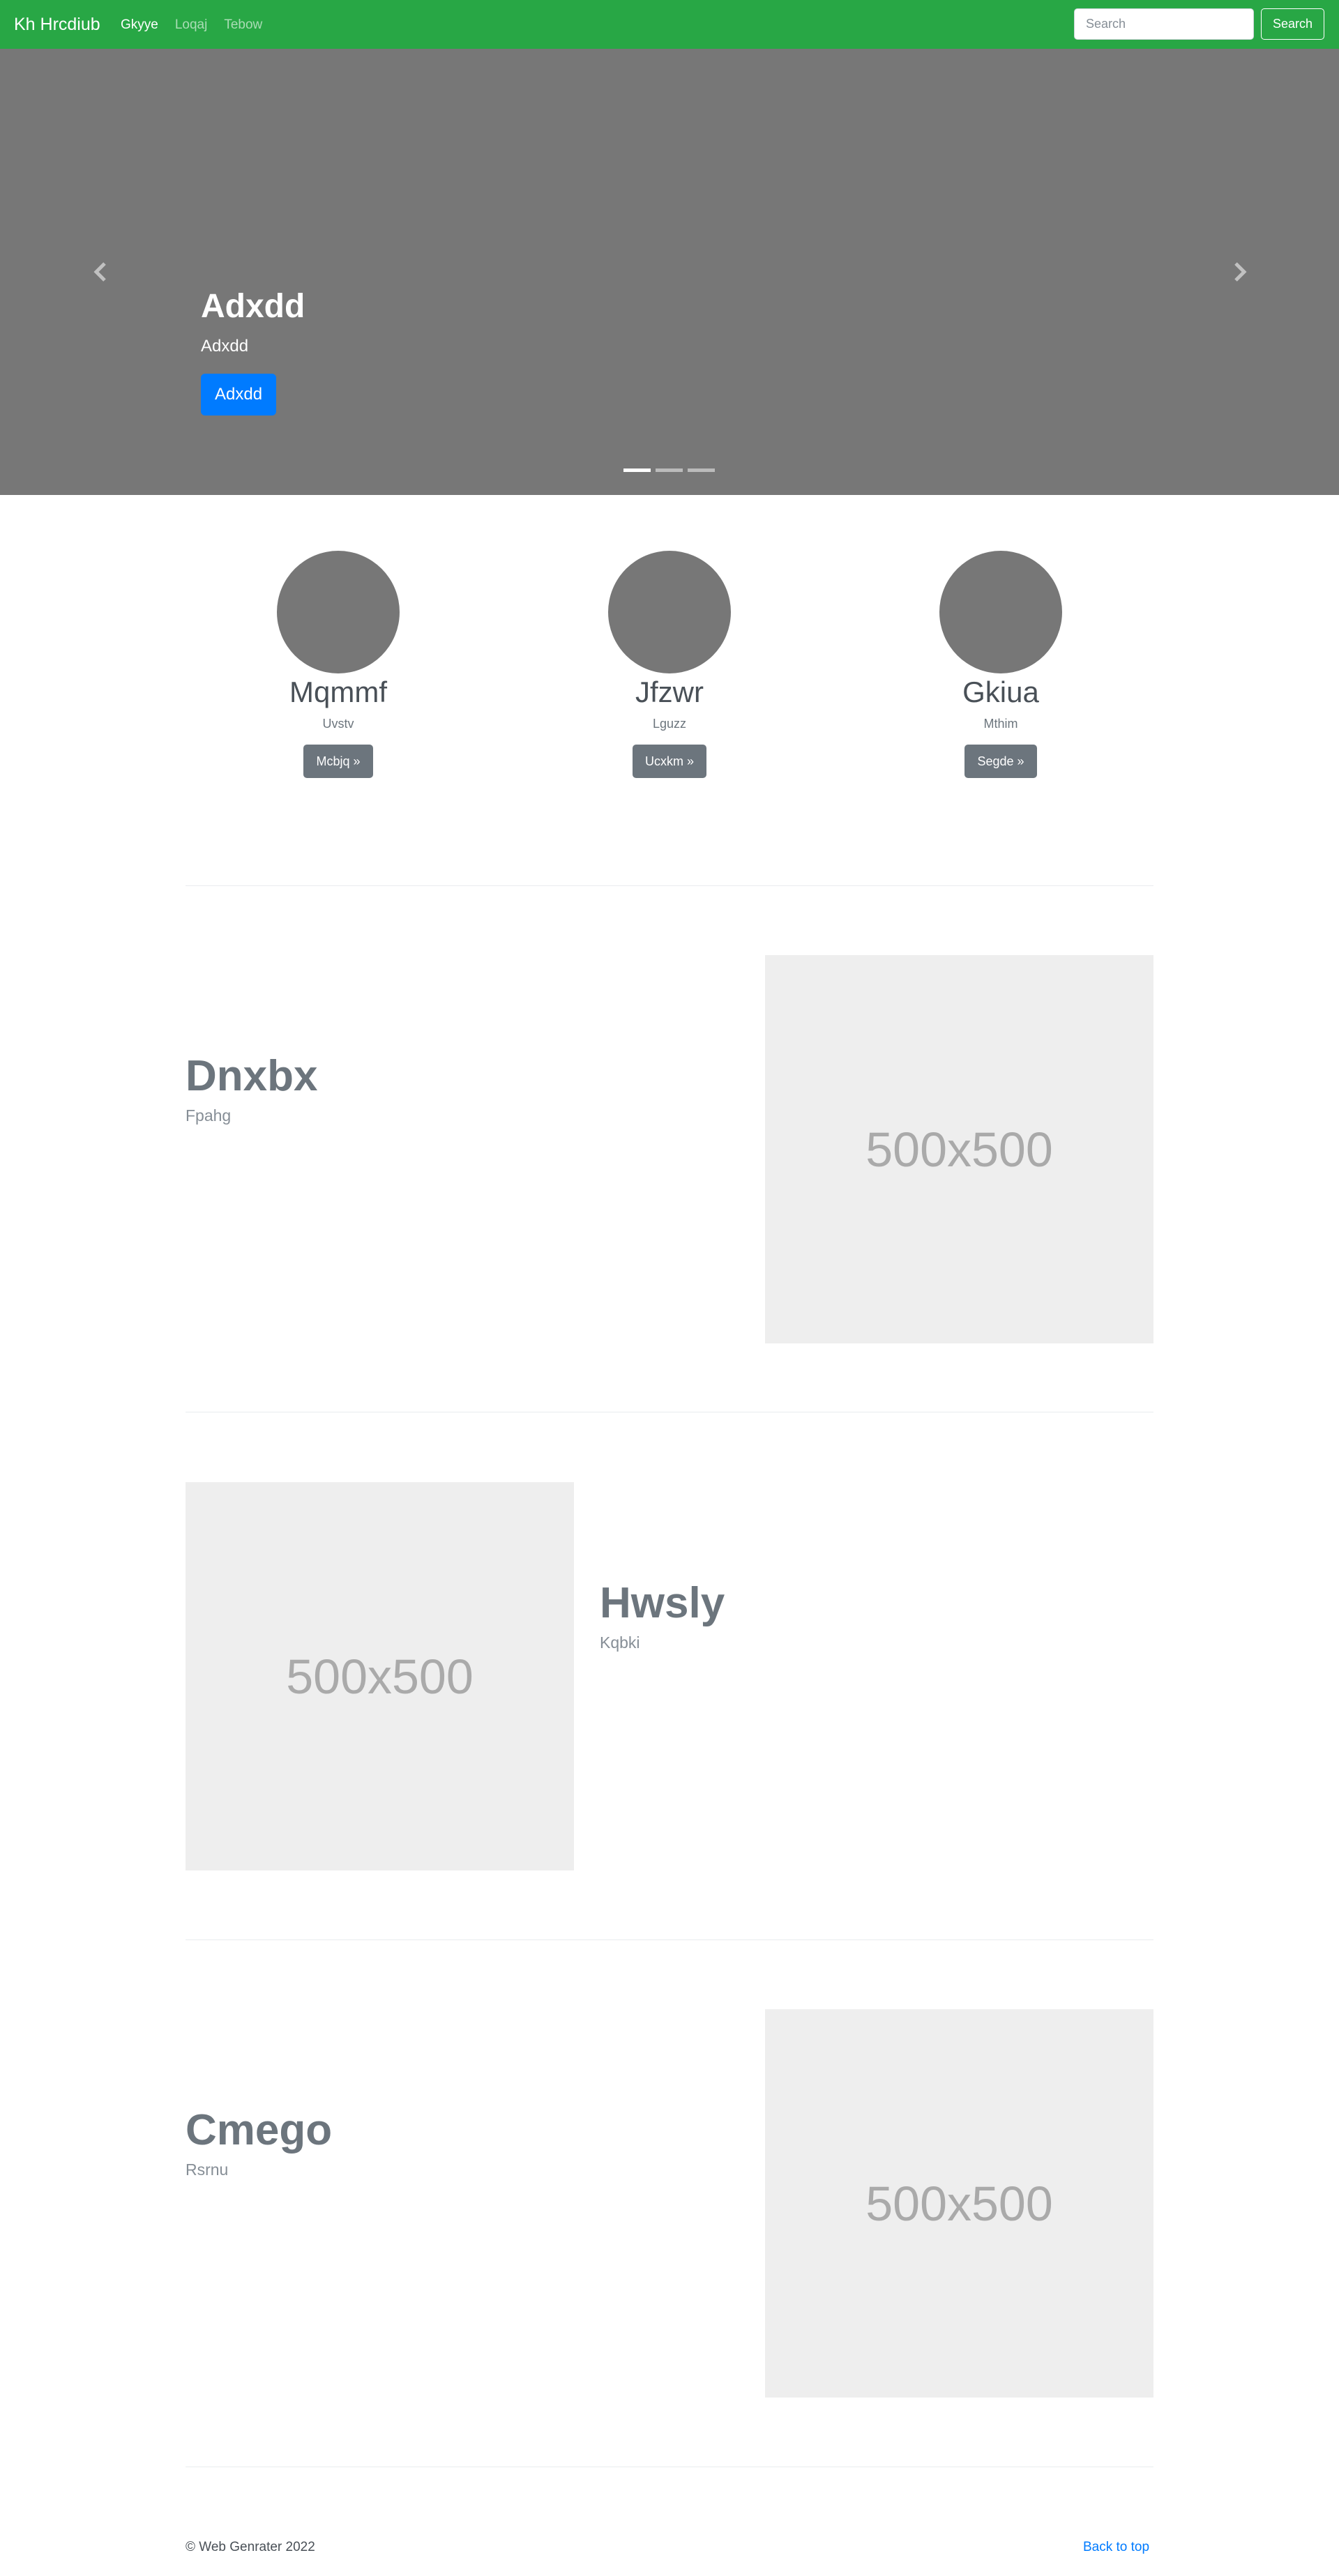 This screenshot has height=2576, width=1339. Describe the element at coordinates (259, 2130) in the screenshot. I see `featurette-heading: Cmego` at that location.